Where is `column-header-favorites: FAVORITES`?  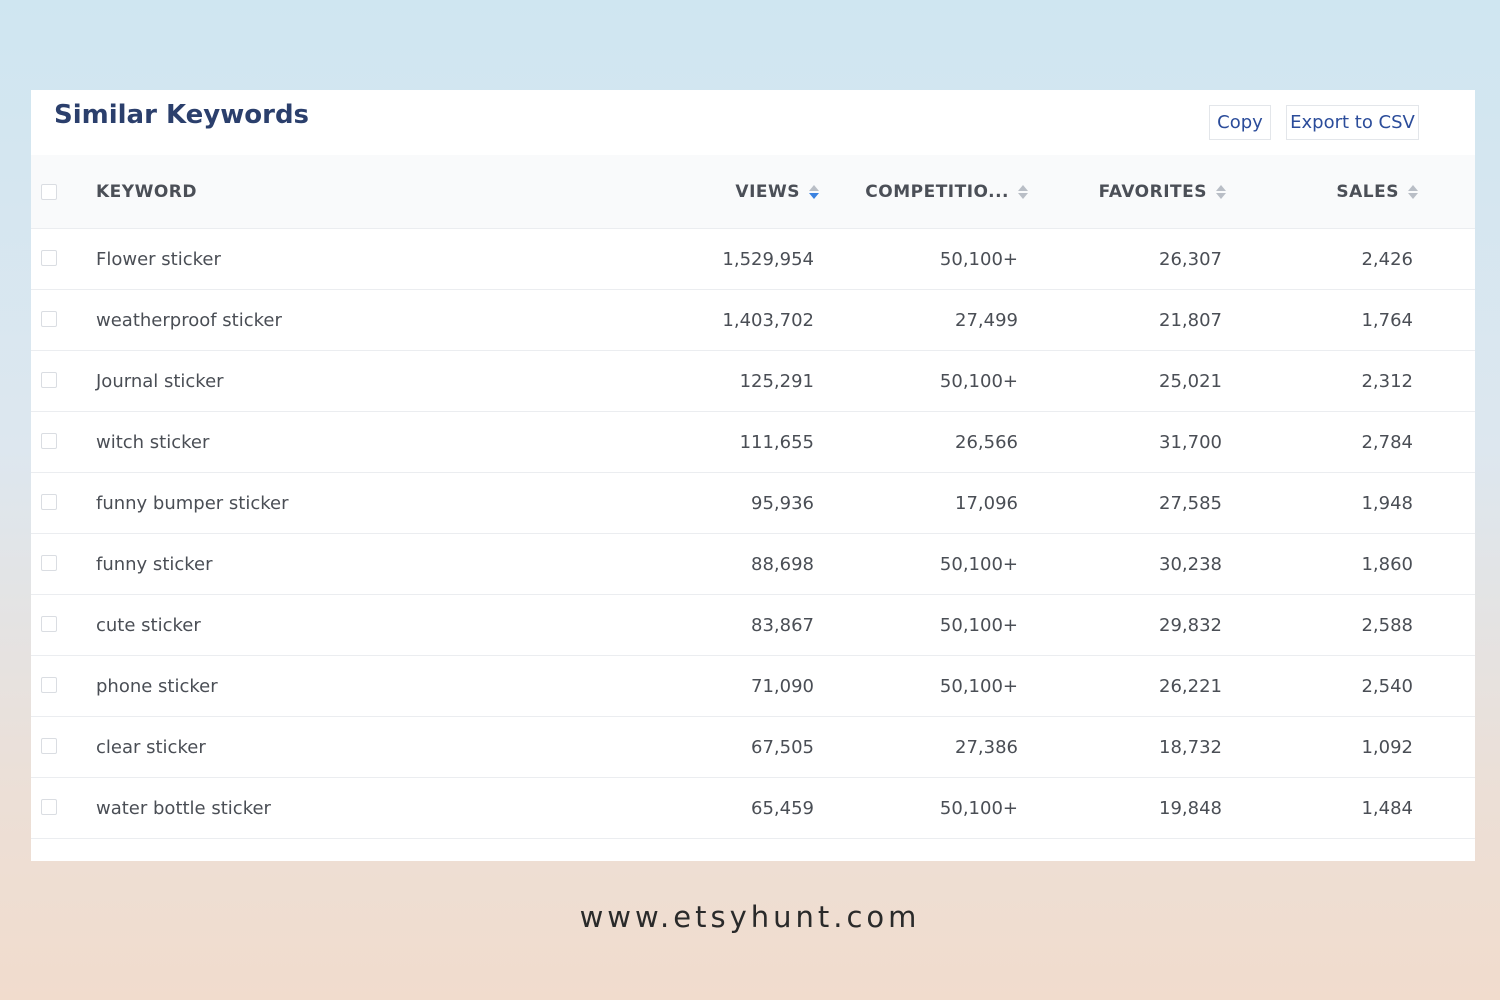
column-header-favorites: FAVORITES is located at coordinates (1163, 191).